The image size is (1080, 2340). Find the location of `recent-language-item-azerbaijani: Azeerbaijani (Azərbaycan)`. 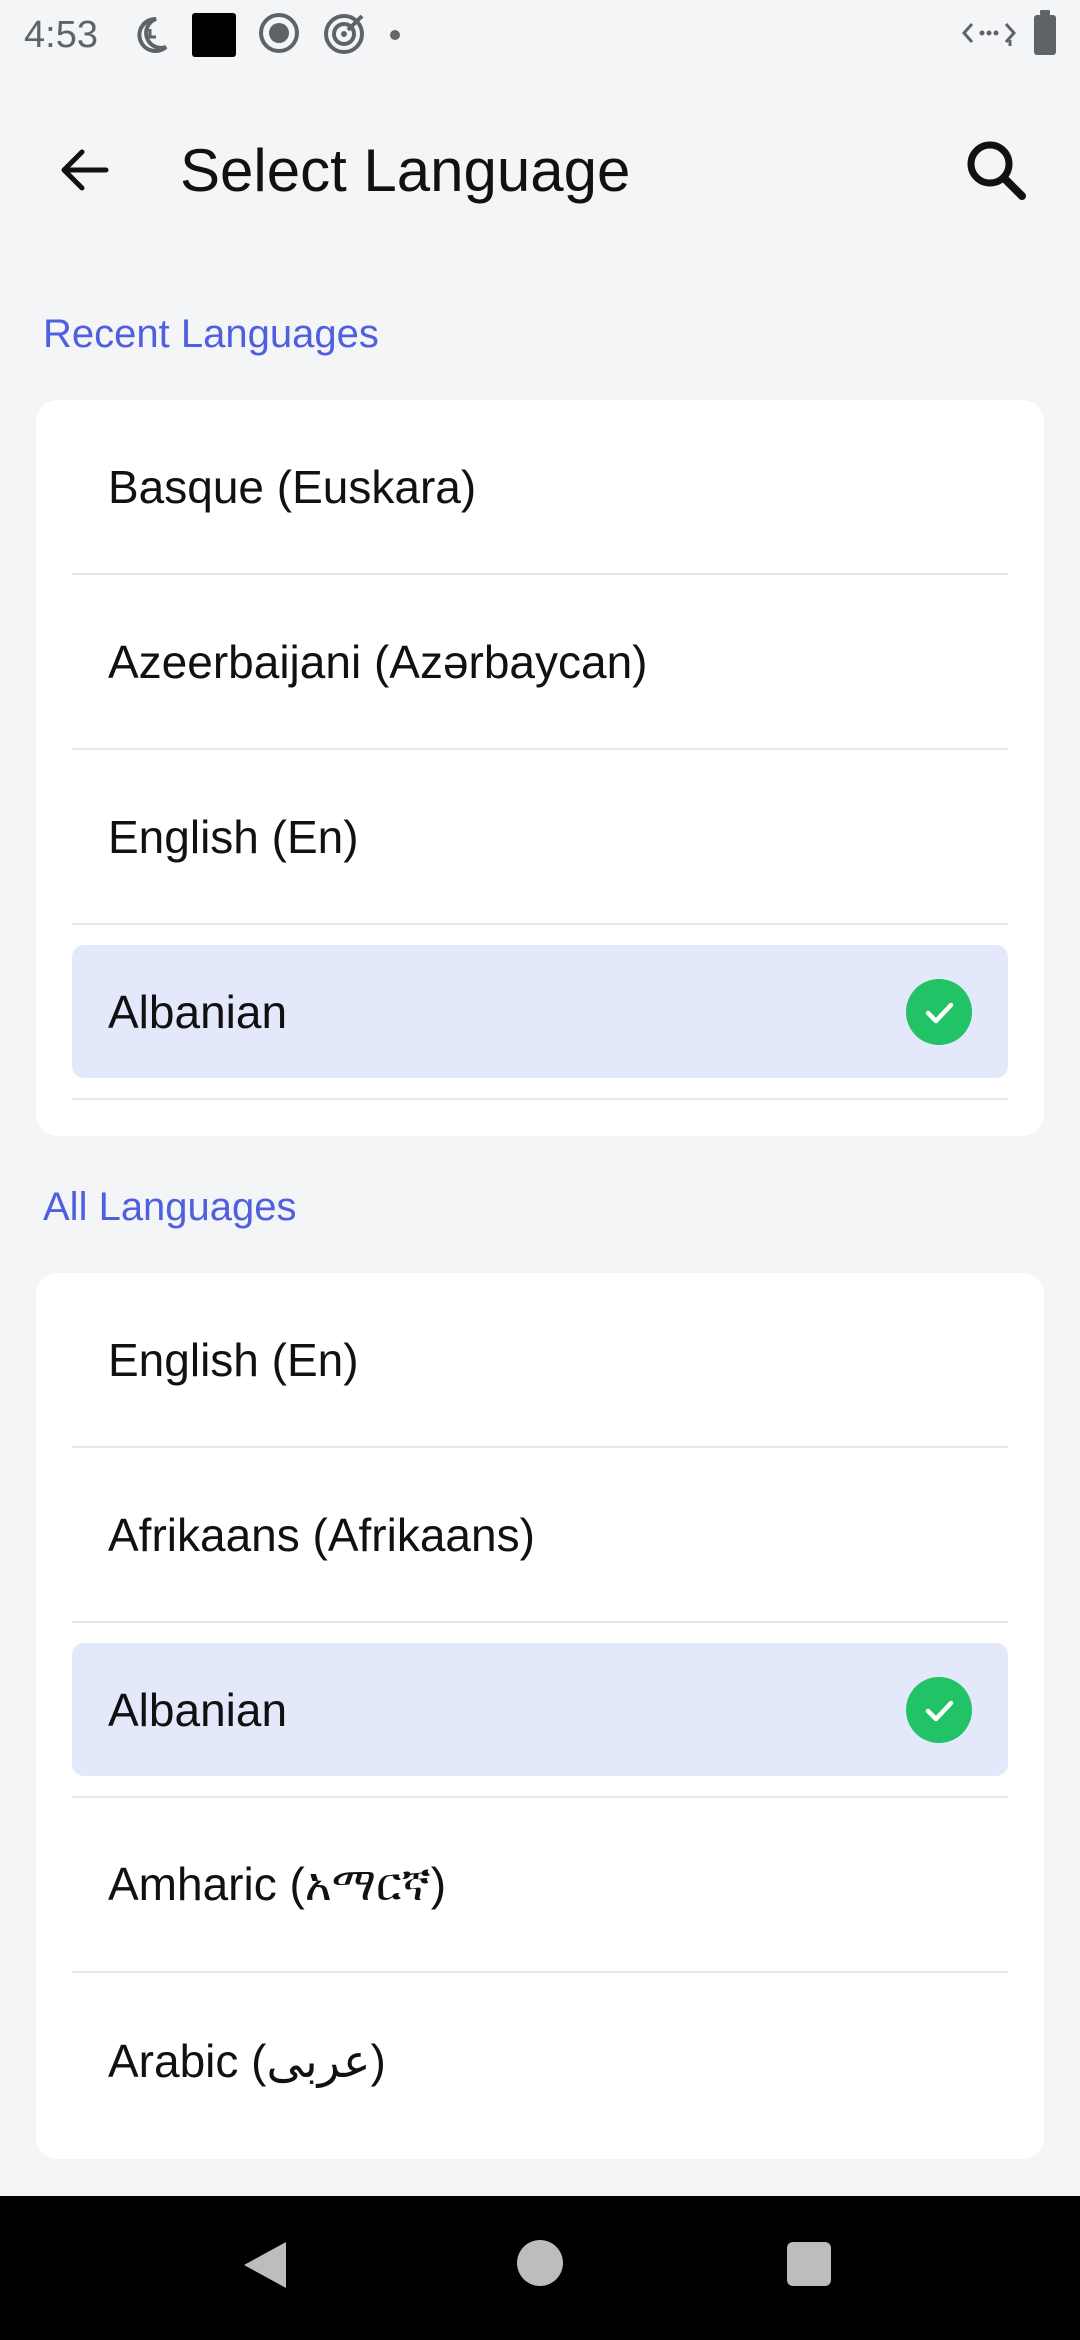

recent-language-item-azerbaijani: Azeerbaijani (Azərbaycan) is located at coordinates (540, 662).